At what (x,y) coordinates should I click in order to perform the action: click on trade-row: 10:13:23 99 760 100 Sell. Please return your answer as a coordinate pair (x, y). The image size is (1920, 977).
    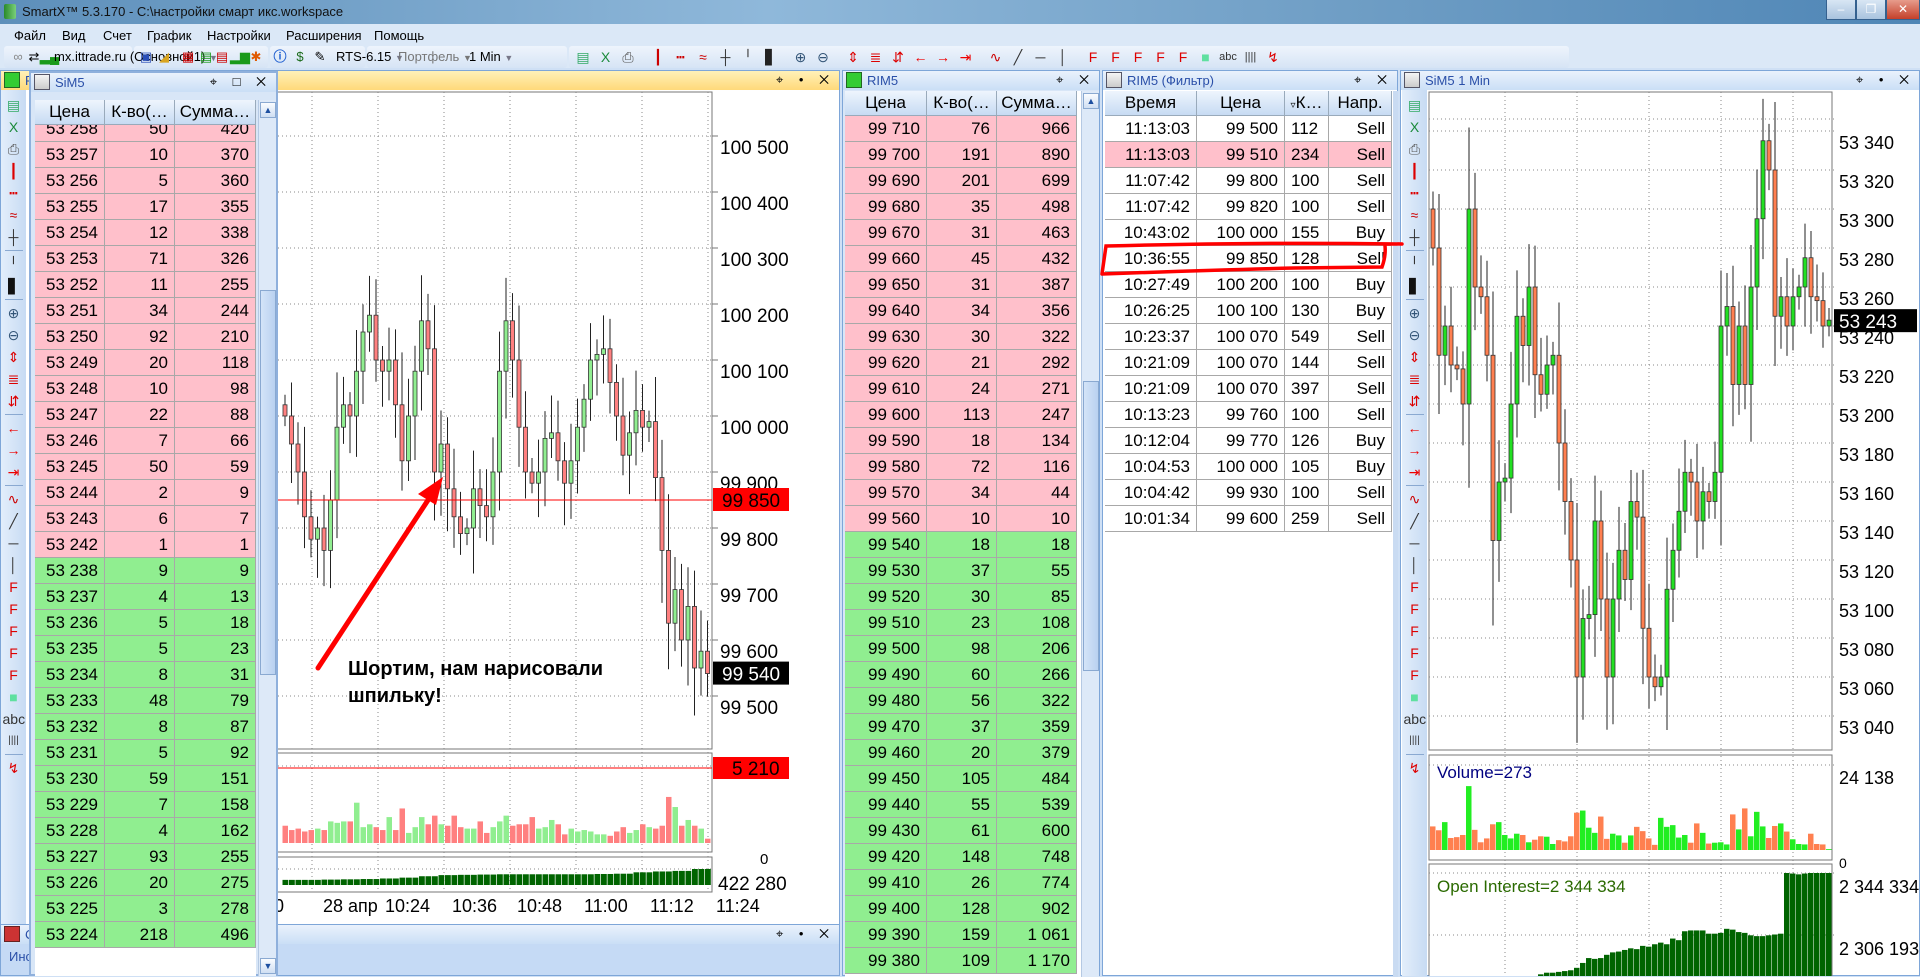
    Looking at the image, I should click on (1249, 415).